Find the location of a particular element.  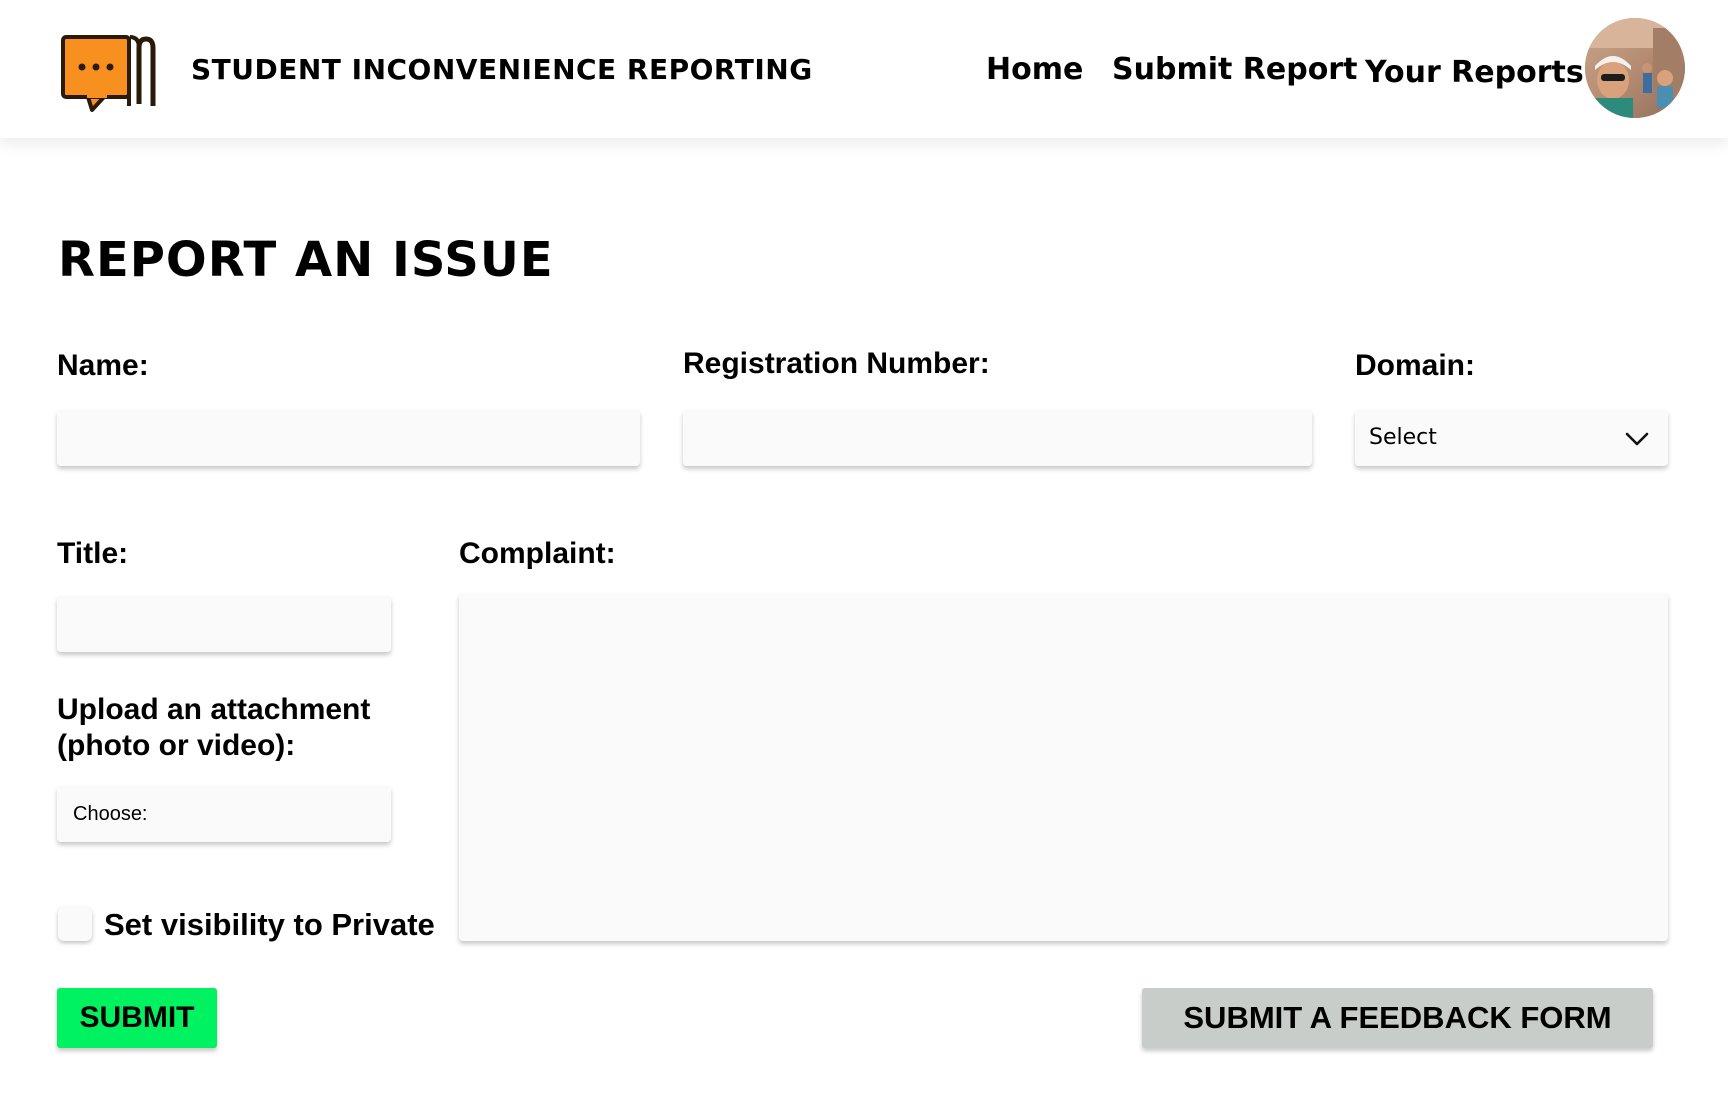

domain-label: Domain: is located at coordinates (1415, 365).